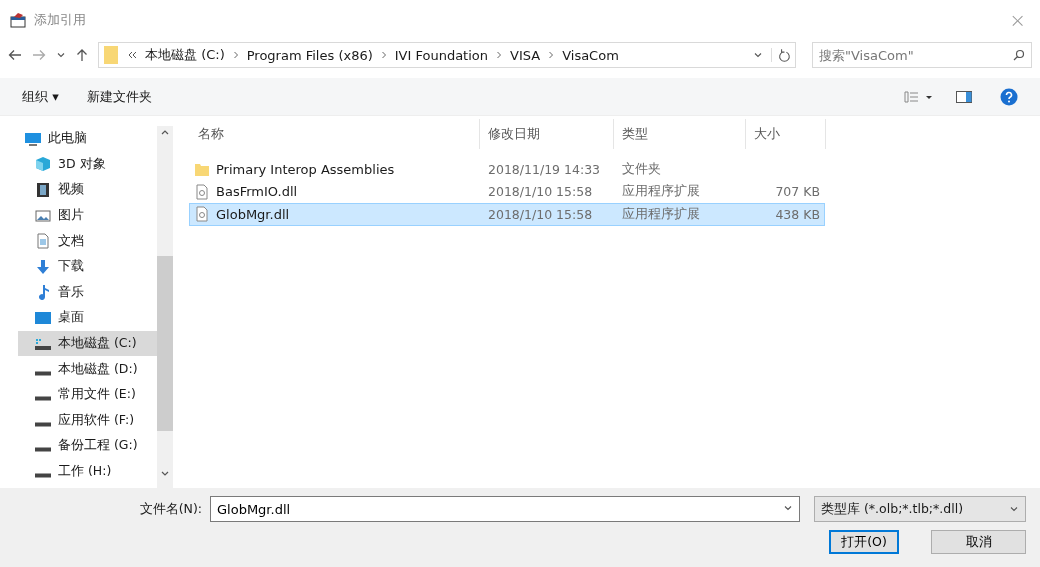 The image size is (1040, 567). I want to click on scrollbar, so click(165, 307).